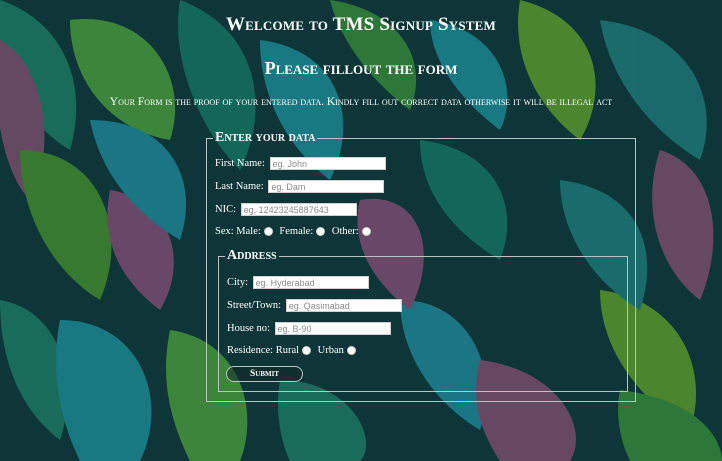 This screenshot has width=722, height=461. Describe the element at coordinates (330, 350) in the screenshot. I see `residence-option-urban-label: Urban` at that location.